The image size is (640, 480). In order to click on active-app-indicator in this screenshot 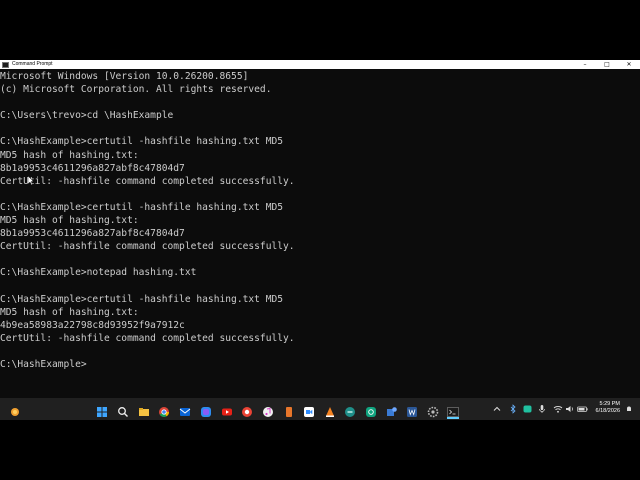, I will do `click(453, 418)`.